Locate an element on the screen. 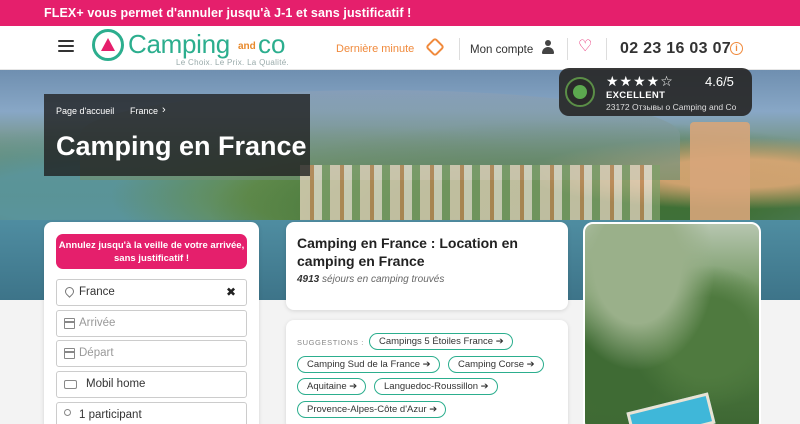 The image size is (800, 424). favorites-heart-icon: ♡ is located at coordinates (585, 47).